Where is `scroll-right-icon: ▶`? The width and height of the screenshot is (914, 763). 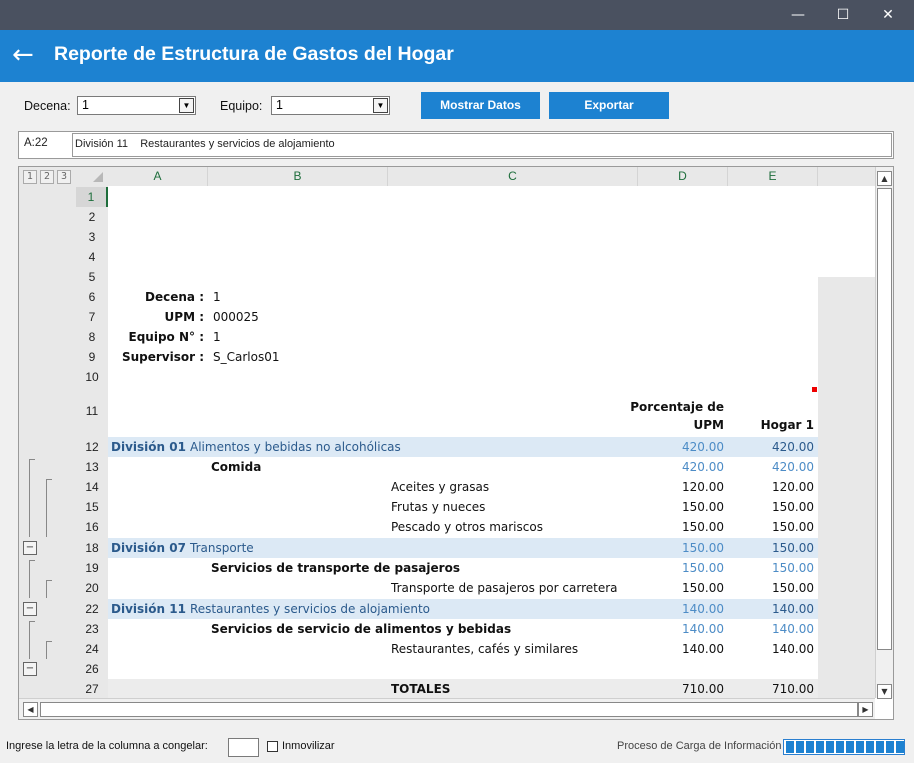
scroll-right-icon: ▶ is located at coordinates (865, 709).